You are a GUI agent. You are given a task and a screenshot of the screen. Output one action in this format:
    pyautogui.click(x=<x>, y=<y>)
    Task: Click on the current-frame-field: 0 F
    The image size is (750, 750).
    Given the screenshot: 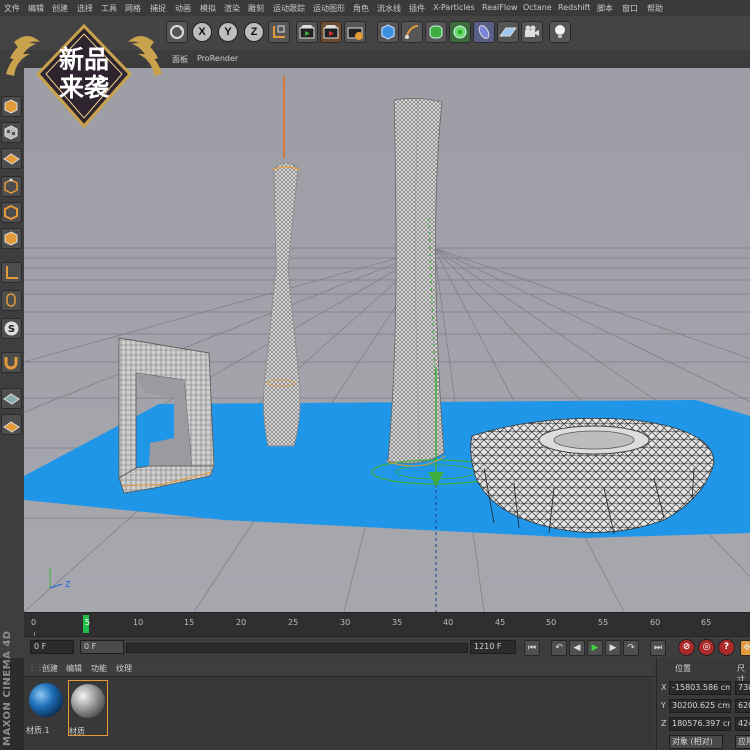 What is the action you would take?
    pyautogui.click(x=102, y=647)
    